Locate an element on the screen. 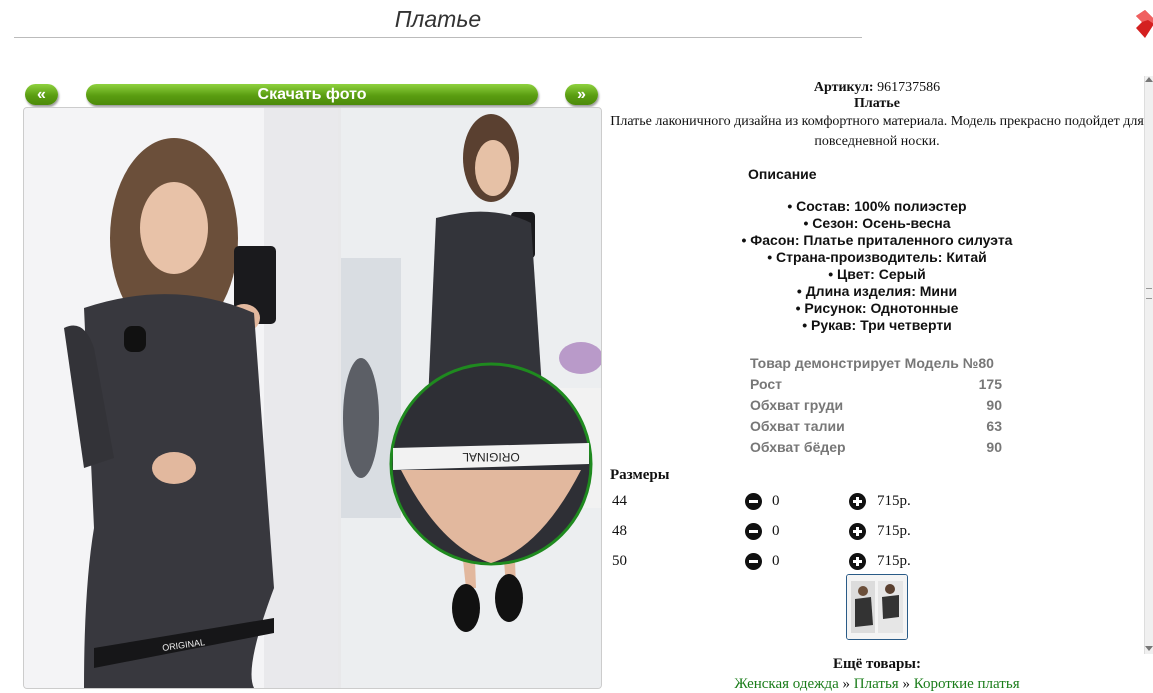  measure-label: Рост is located at coordinates (766, 383).